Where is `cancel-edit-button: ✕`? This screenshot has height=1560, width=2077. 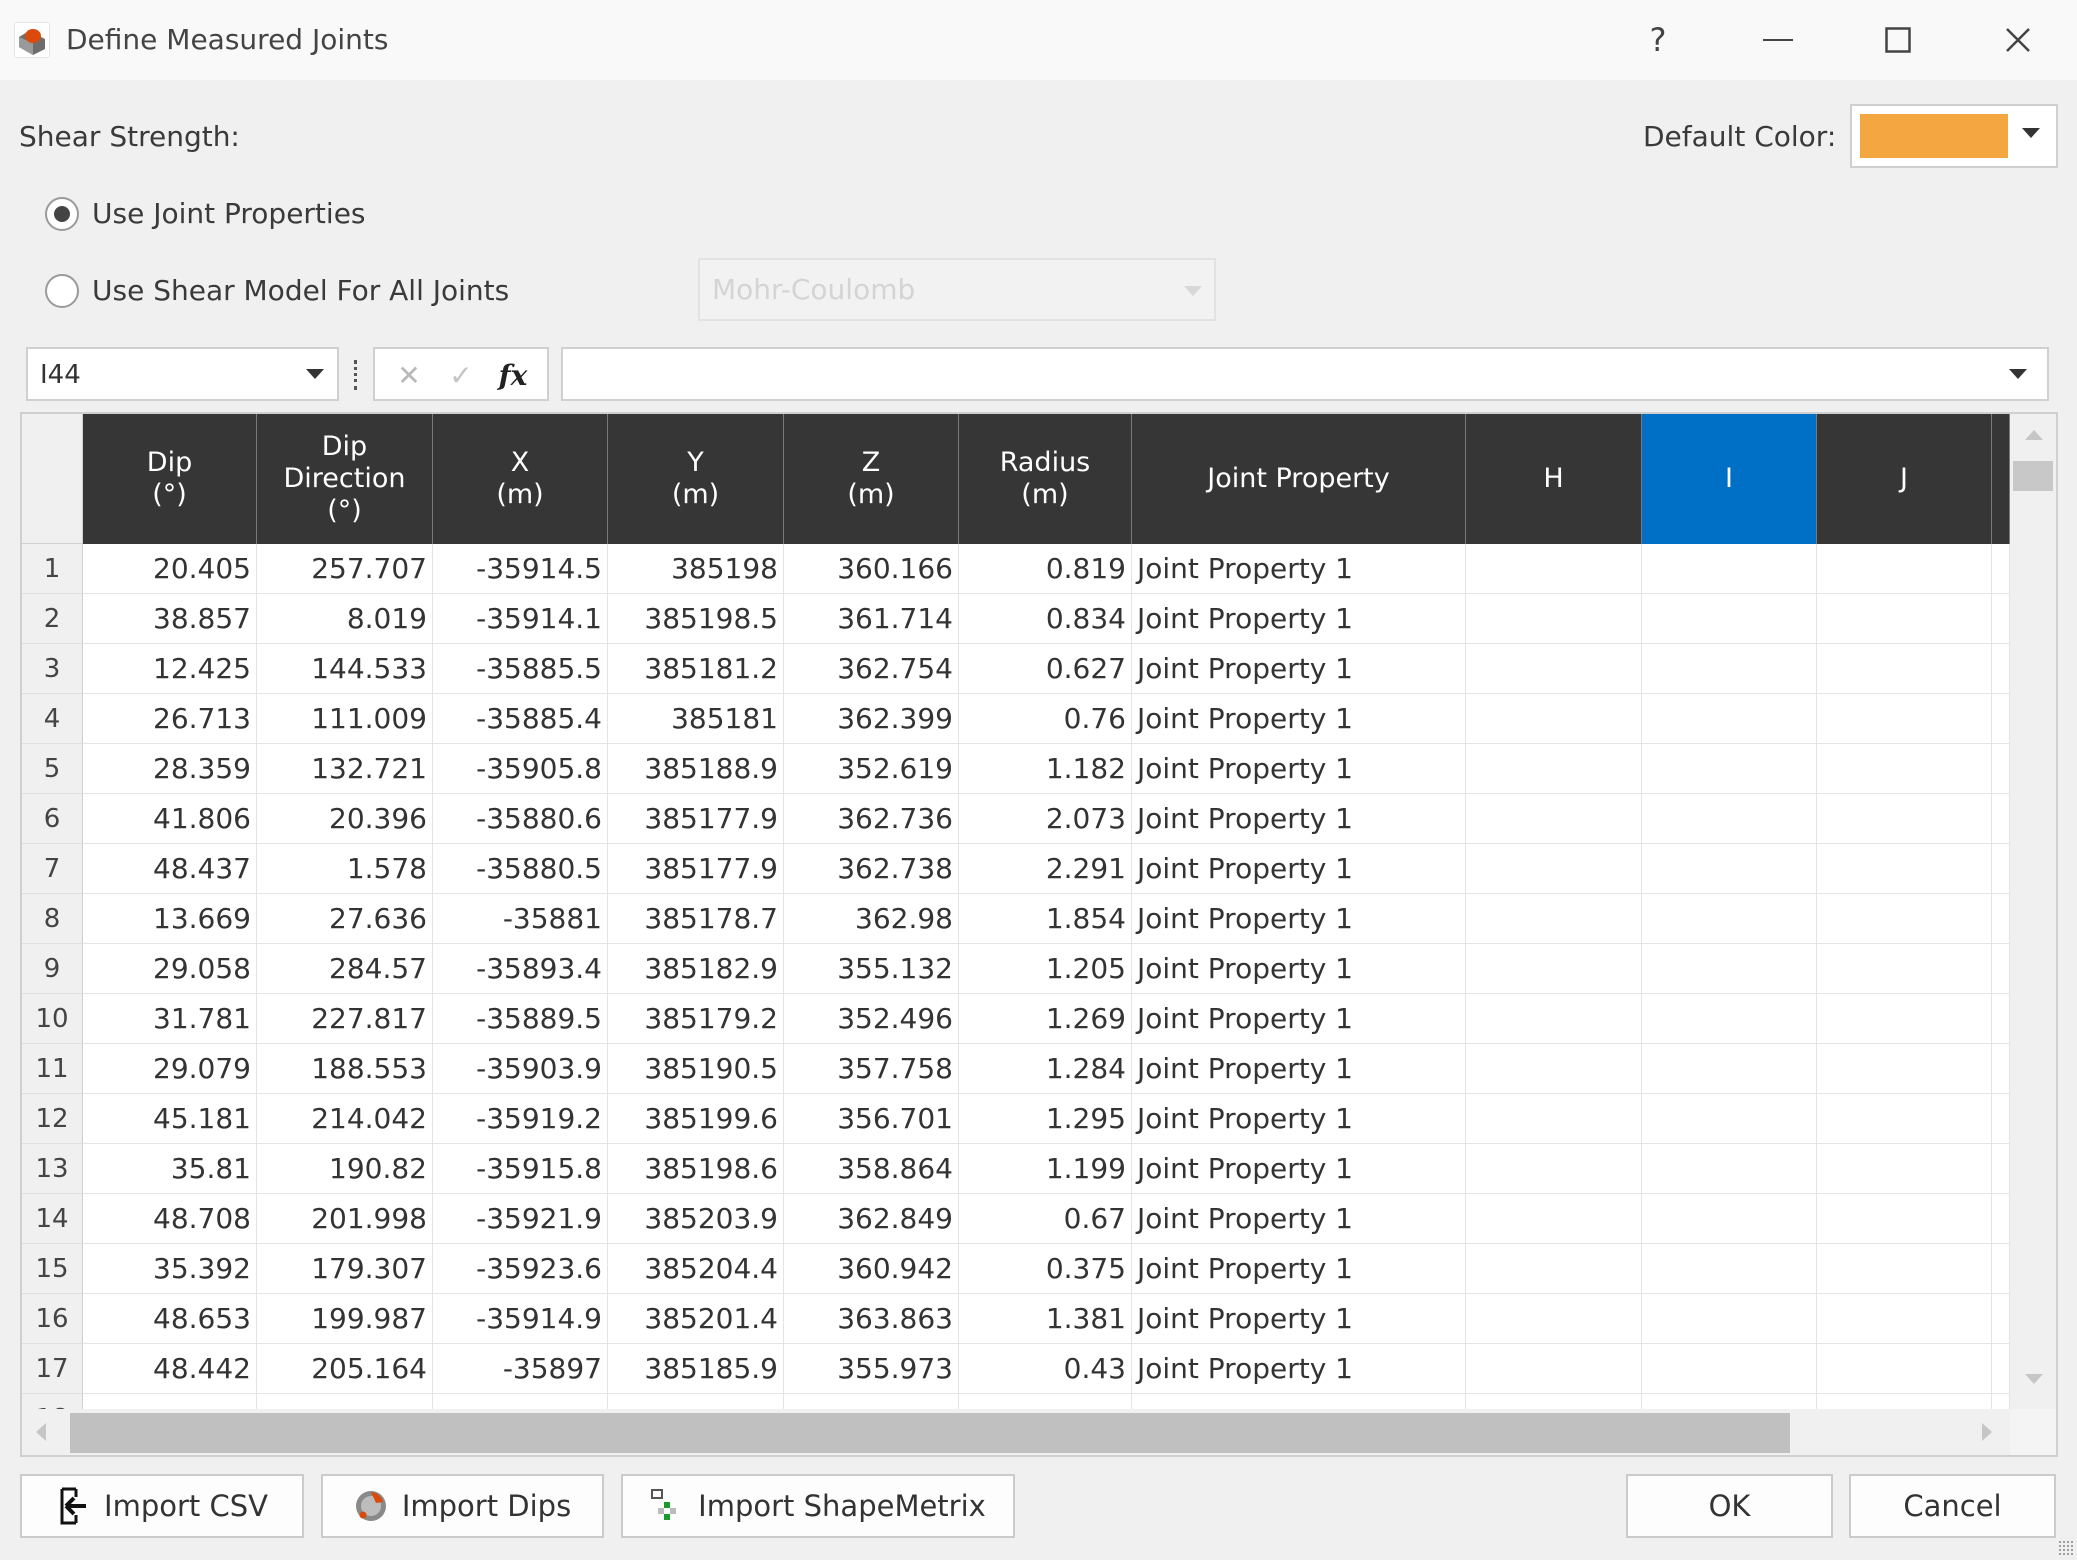 cancel-edit-button: ✕ is located at coordinates (409, 375).